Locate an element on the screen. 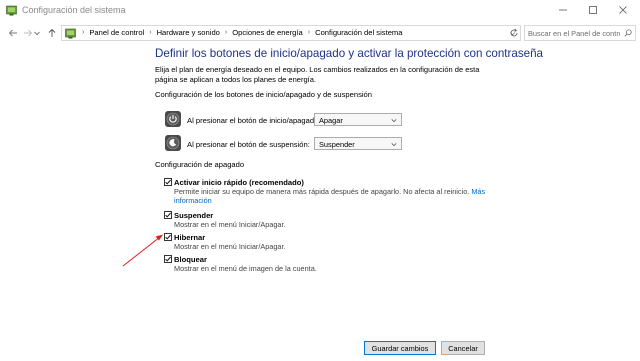 The image size is (640, 361). more-info-link: Más is located at coordinates (478, 191).